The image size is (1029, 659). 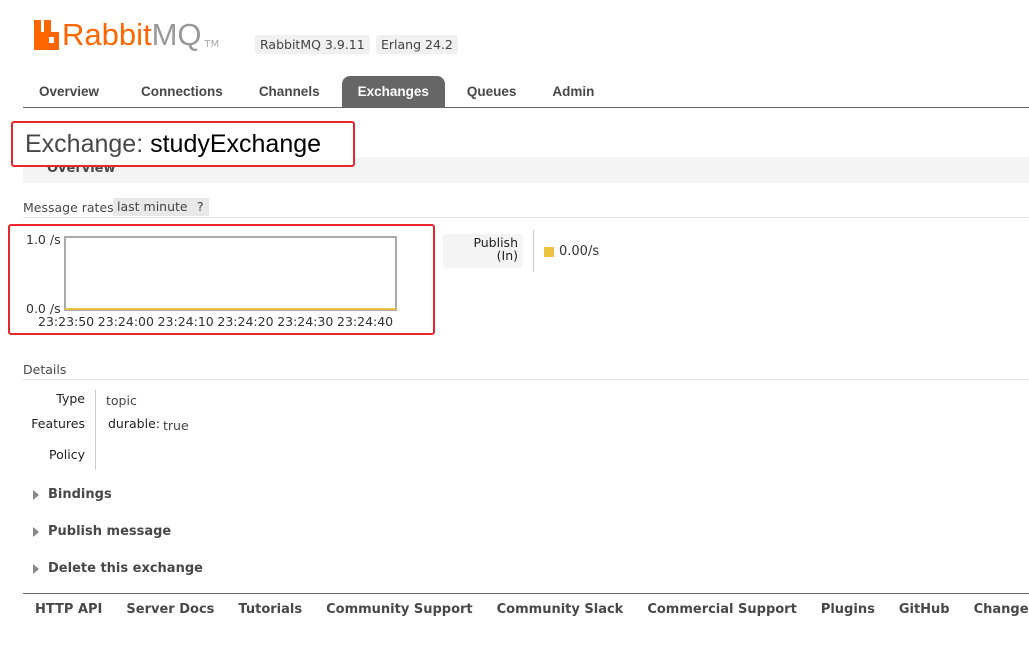 What do you see at coordinates (69, 91) in the screenshot?
I see `tab-overview: Overview` at bounding box center [69, 91].